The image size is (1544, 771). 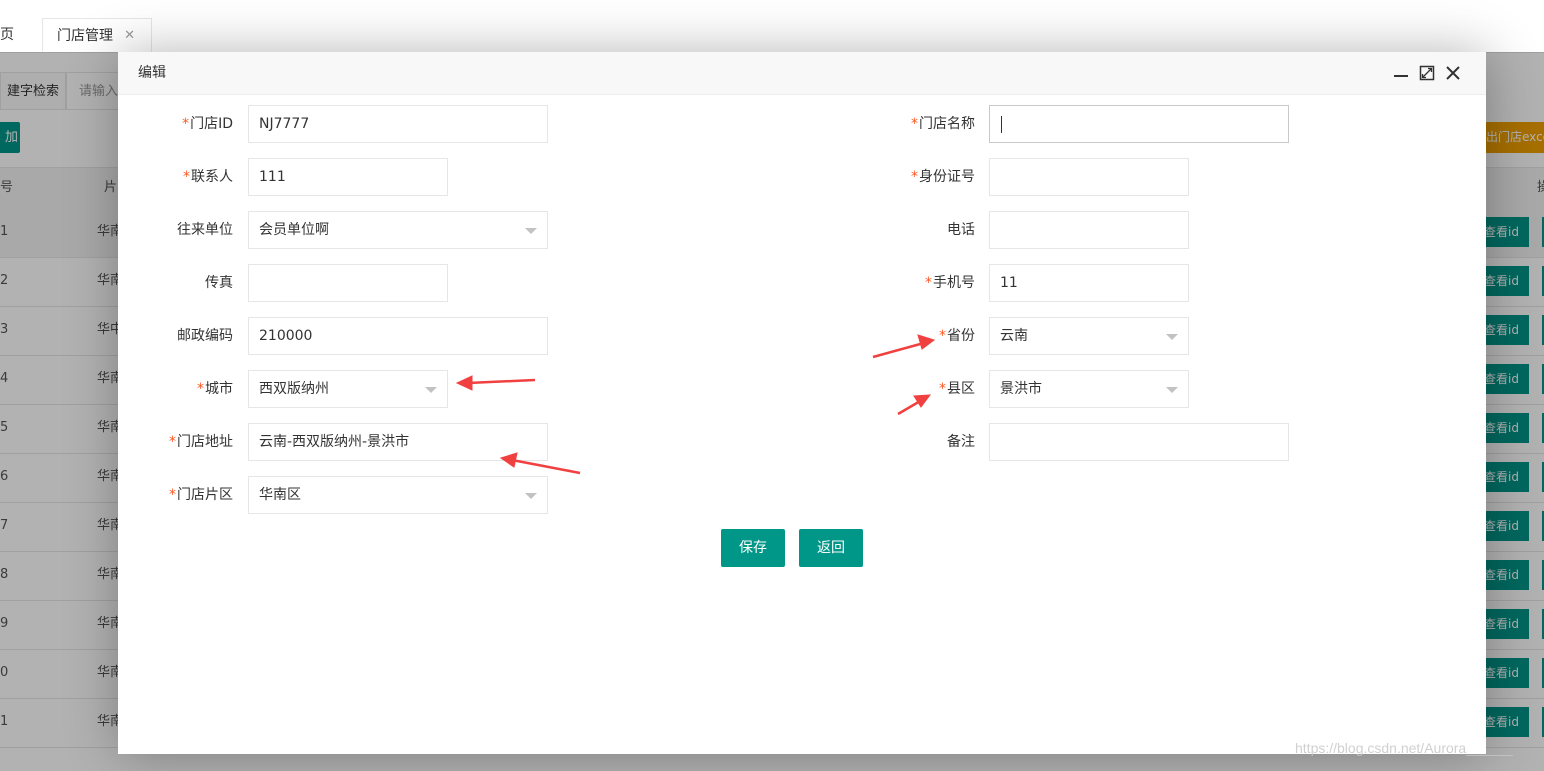 I want to click on fax-input, so click(x=348, y=283).